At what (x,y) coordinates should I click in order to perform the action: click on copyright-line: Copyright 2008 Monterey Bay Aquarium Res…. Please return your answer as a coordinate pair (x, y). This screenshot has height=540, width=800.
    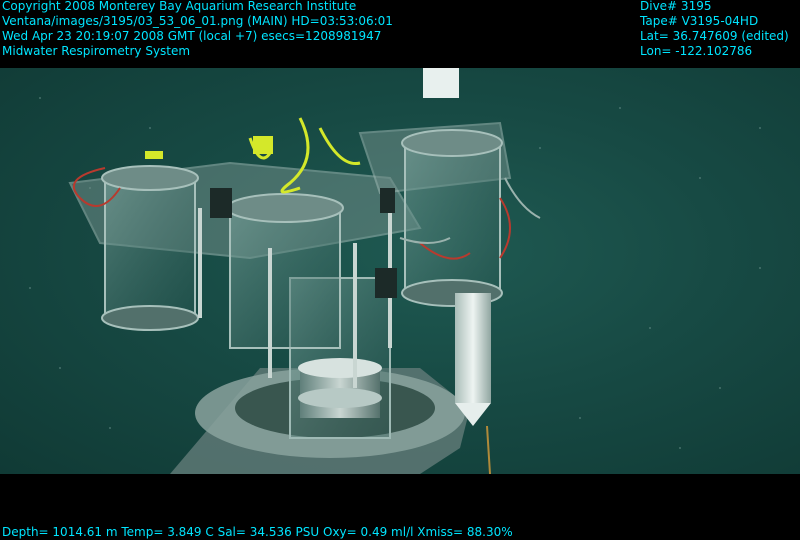
    Looking at the image, I should click on (179, 6).